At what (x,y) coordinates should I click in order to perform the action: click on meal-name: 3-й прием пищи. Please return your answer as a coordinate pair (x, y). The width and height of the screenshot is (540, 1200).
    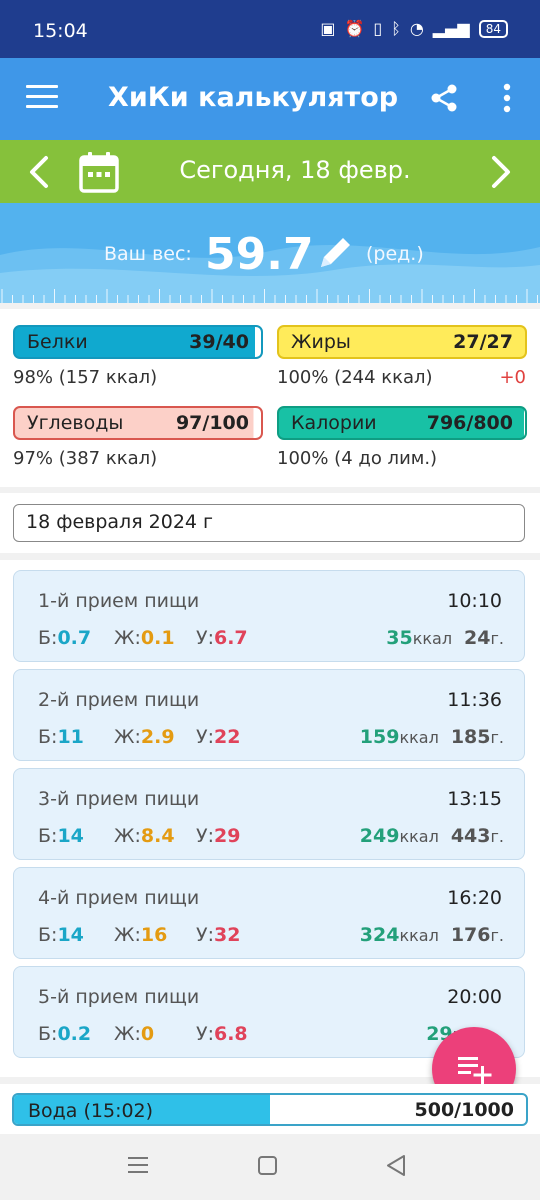
    Looking at the image, I should click on (119, 799).